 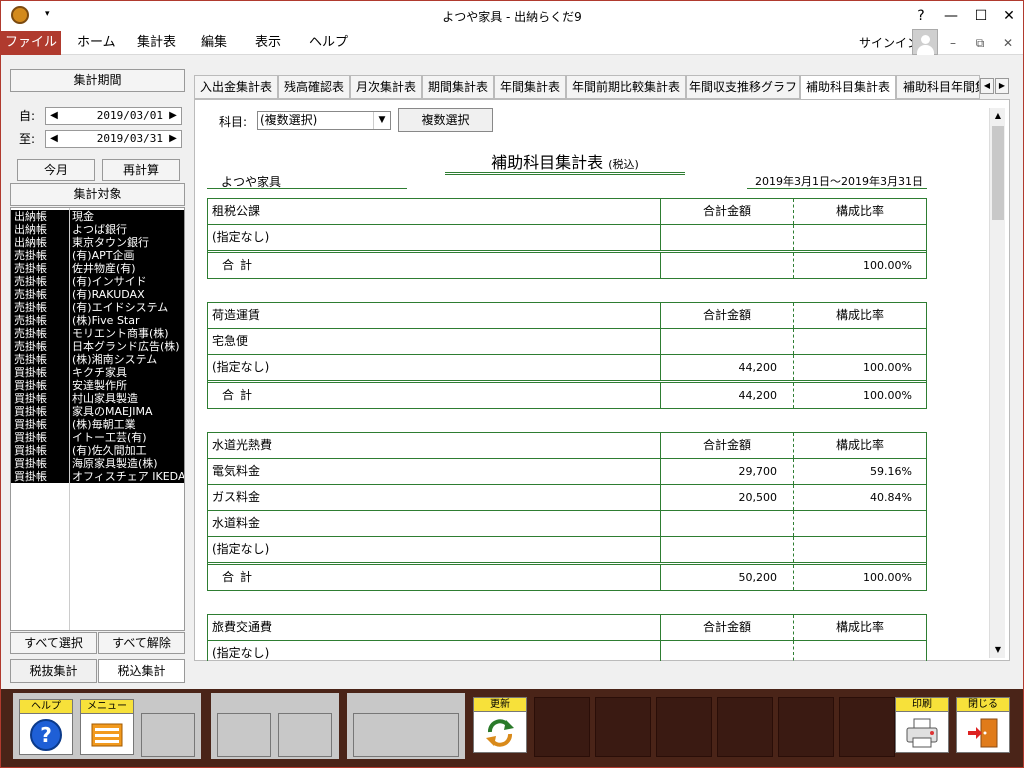 I want to click on target-list-item: 買掛帳 海原家具製造(株), so click(x=97, y=463).